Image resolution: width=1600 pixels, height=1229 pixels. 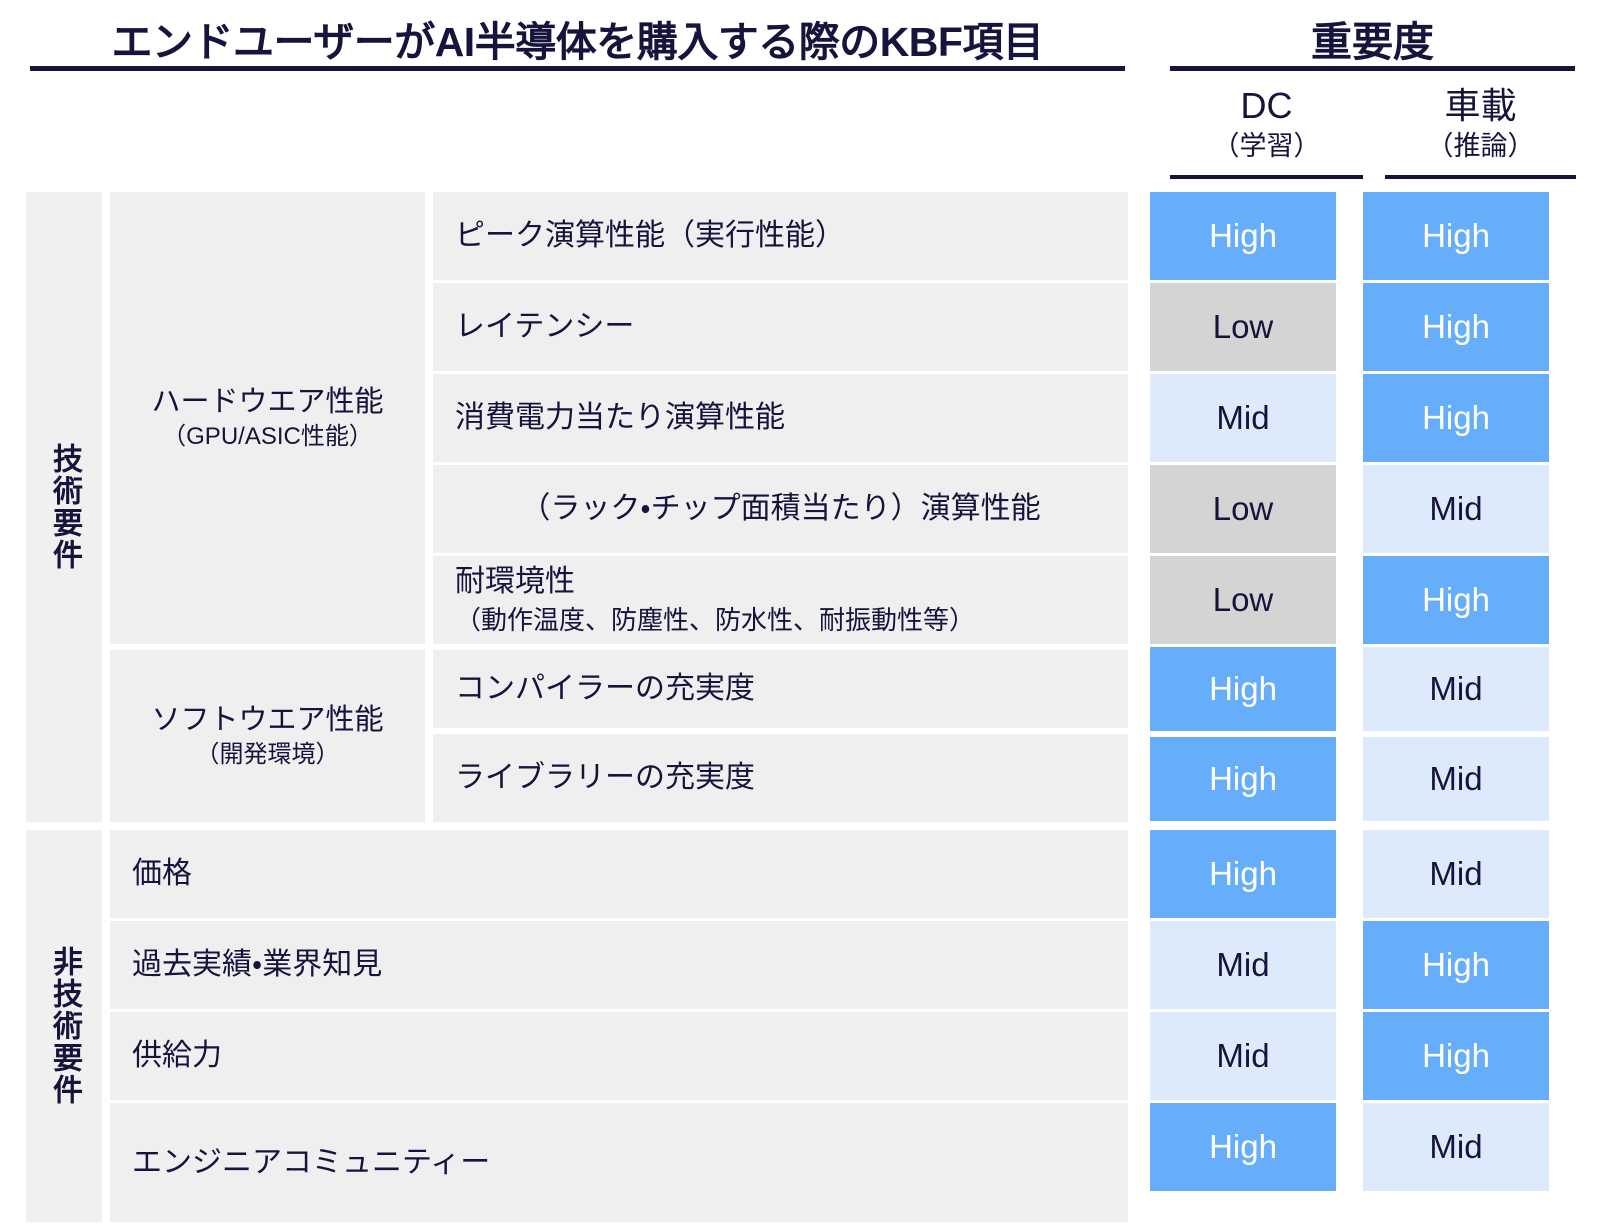 I want to click on table-row: 耐環境性 （動作温度、防塵性、防水性、耐振動性等）, so click(x=780, y=600).